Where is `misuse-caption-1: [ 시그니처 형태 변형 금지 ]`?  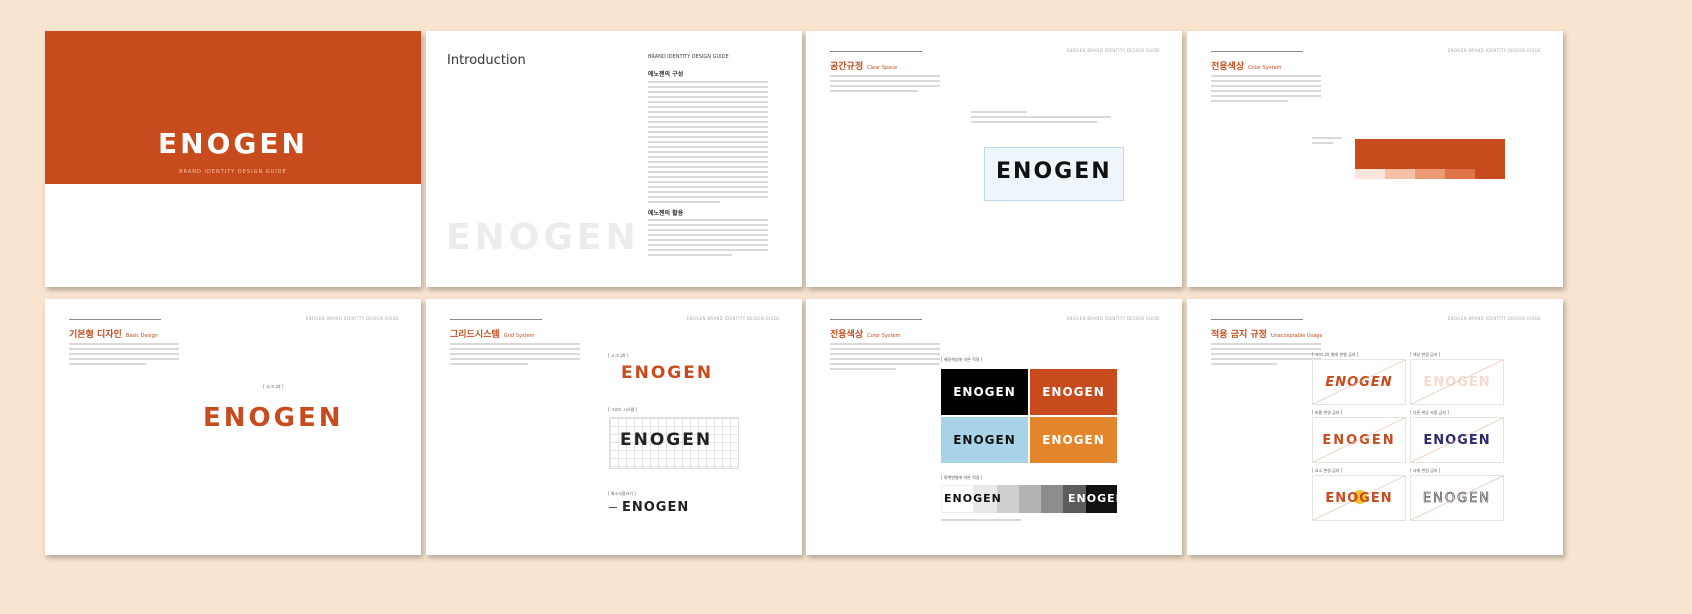 misuse-caption-1: [ 시그니처 형태 변형 금지 ] is located at coordinates (1335, 354).